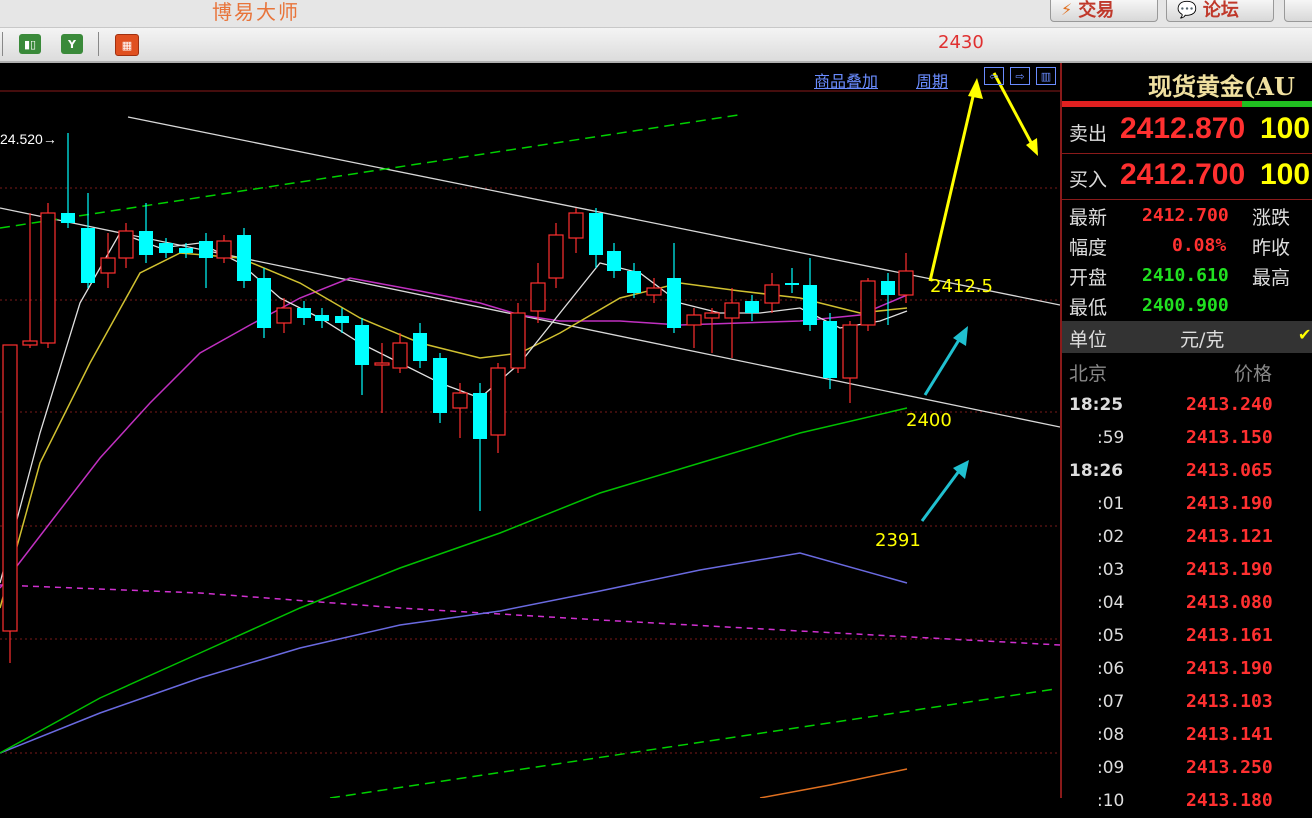 This screenshot has height=818, width=1312. I want to click on tick-row: 18:26 2413.065, so click(1187, 471).